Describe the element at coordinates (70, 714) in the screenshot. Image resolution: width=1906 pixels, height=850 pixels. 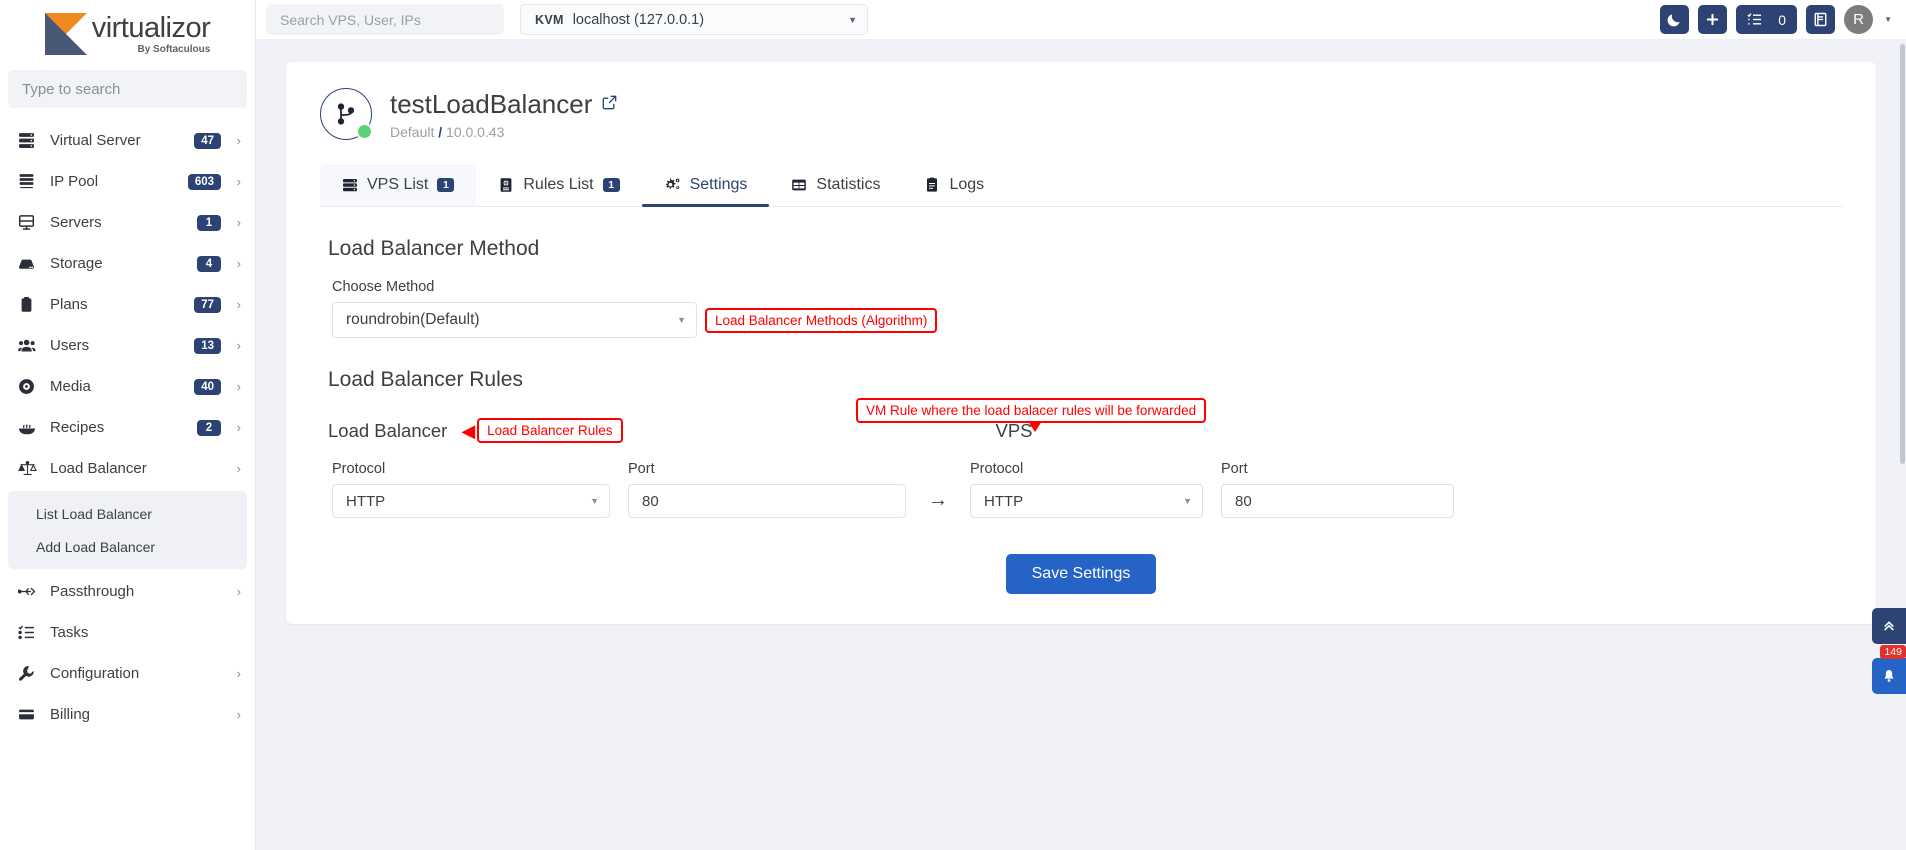
I see `sidebar-item-label: Billing` at that location.